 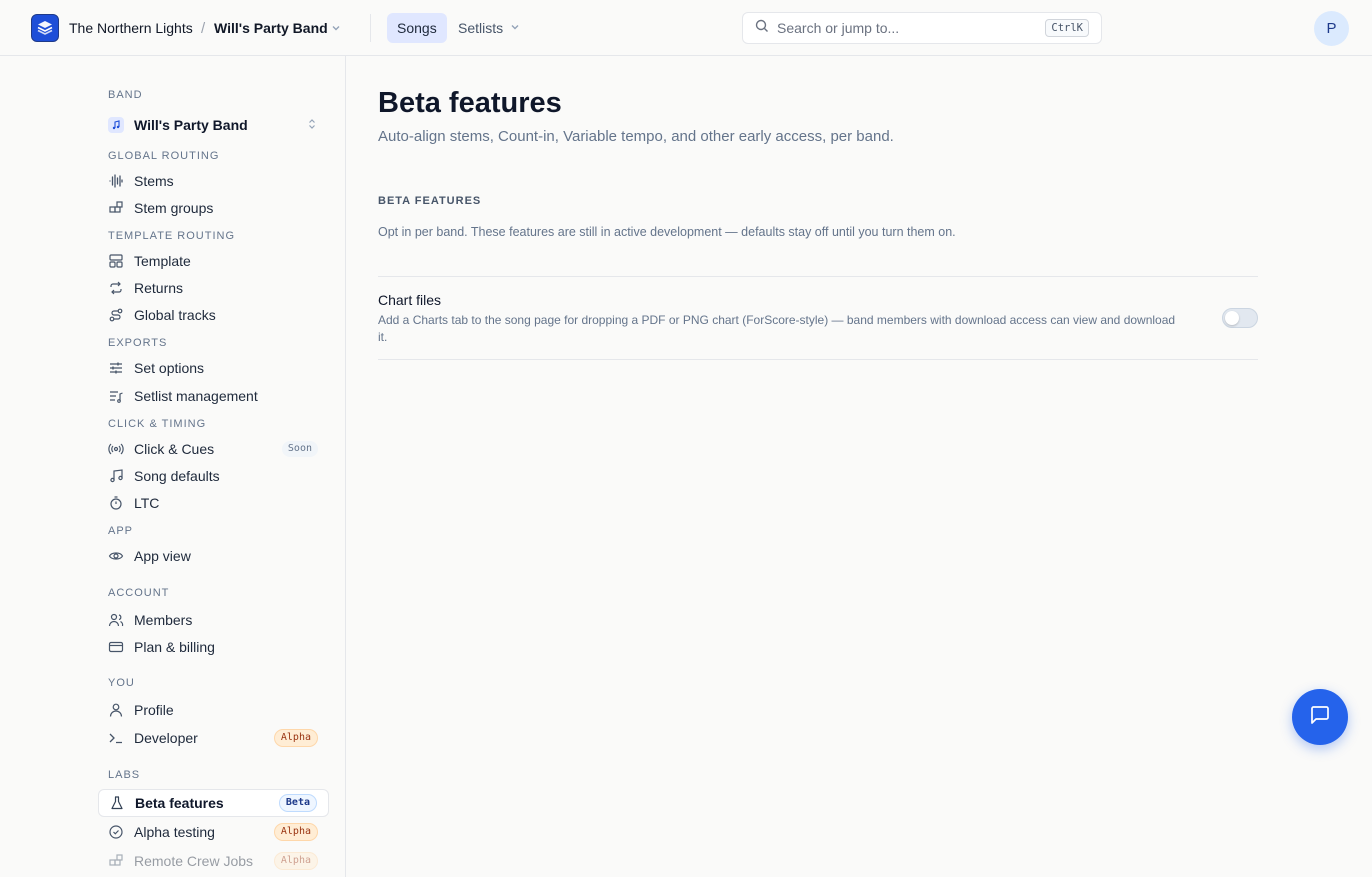 What do you see at coordinates (139, 593) in the screenshot?
I see `section-account: ACCOUNT` at bounding box center [139, 593].